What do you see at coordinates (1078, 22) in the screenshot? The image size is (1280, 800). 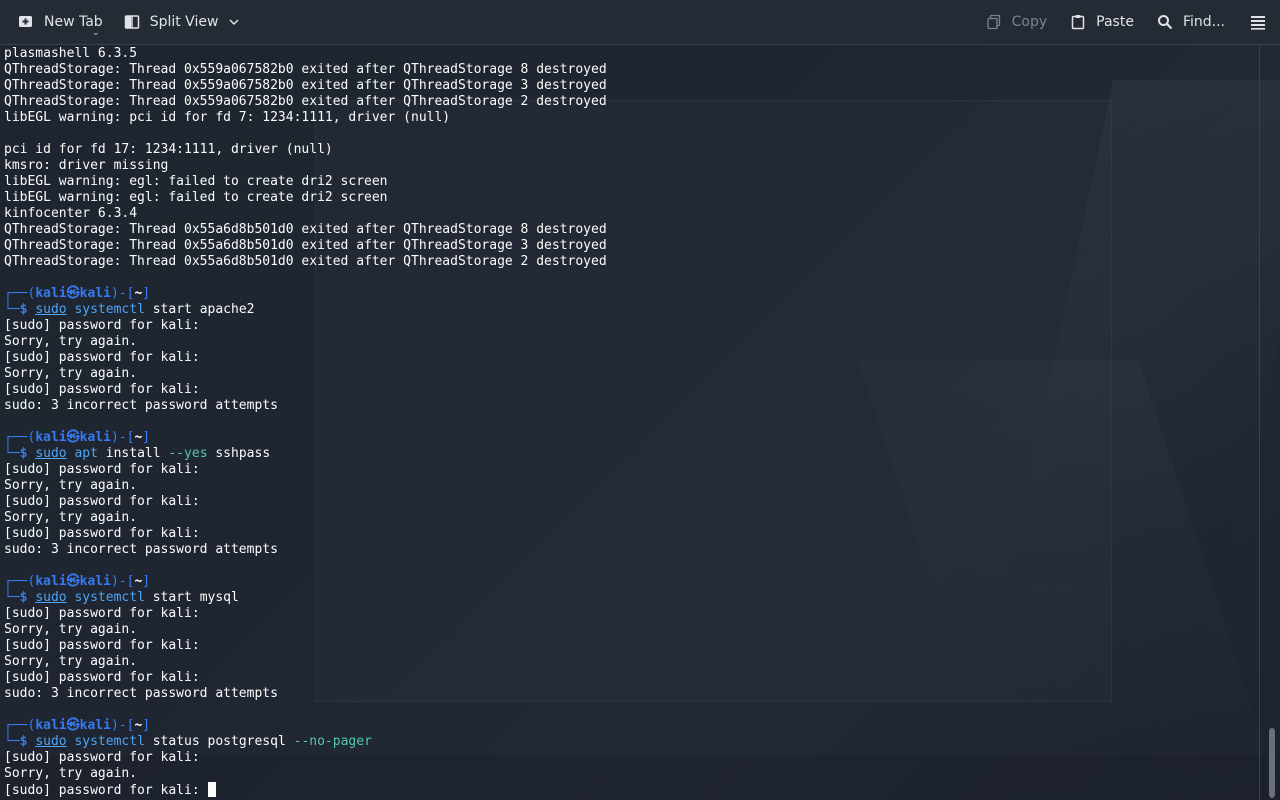 I see `paste-icon` at bounding box center [1078, 22].